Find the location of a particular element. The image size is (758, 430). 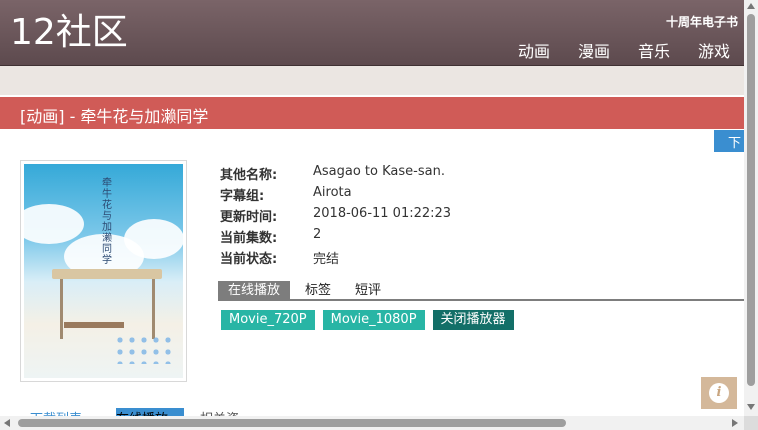

vertical-scrollbar is located at coordinates (751, 208).